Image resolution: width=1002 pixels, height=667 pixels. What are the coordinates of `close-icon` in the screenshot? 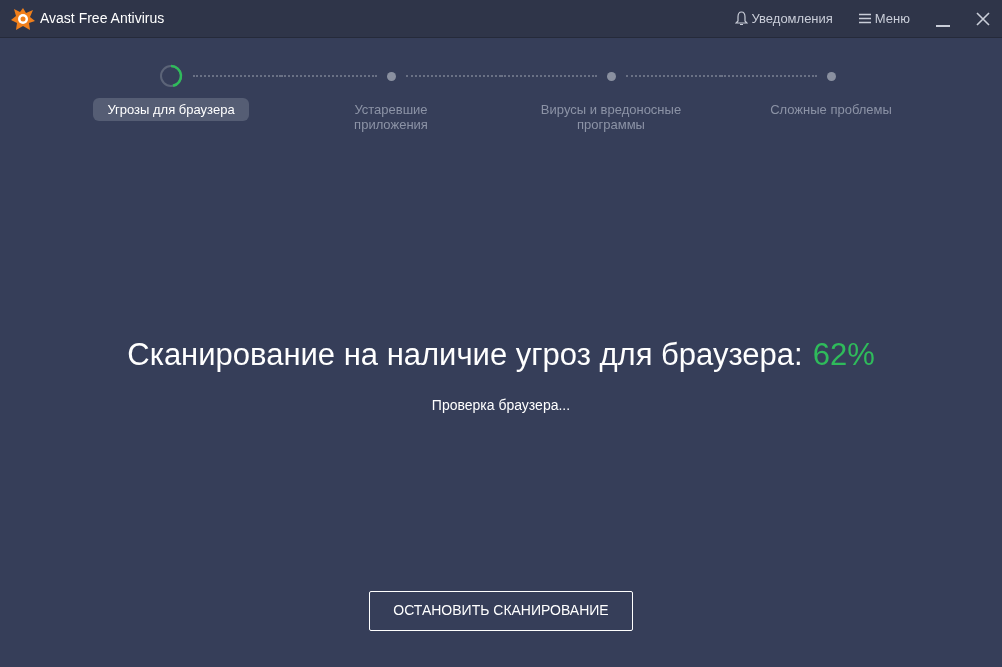 It's located at (983, 18).